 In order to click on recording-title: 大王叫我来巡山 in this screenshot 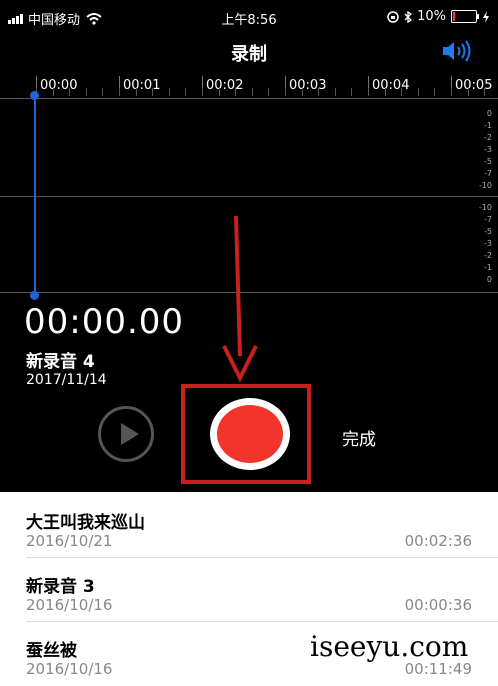, I will do `click(85, 523)`.